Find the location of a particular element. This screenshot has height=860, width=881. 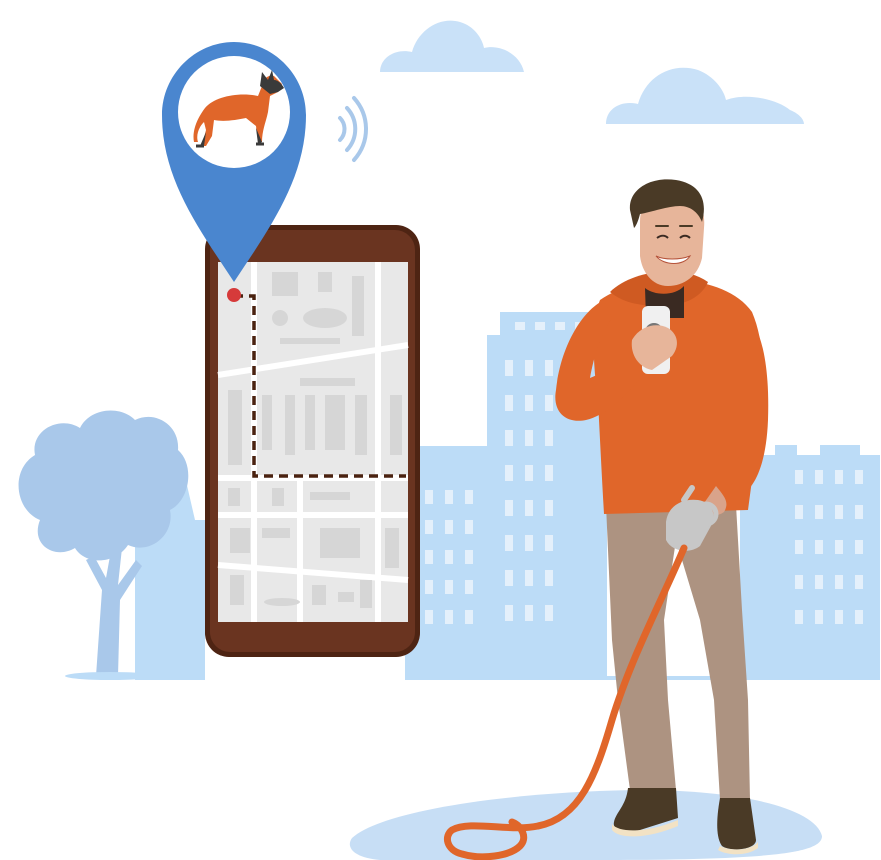

signal-waves-icon is located at coordinates (353, 129).